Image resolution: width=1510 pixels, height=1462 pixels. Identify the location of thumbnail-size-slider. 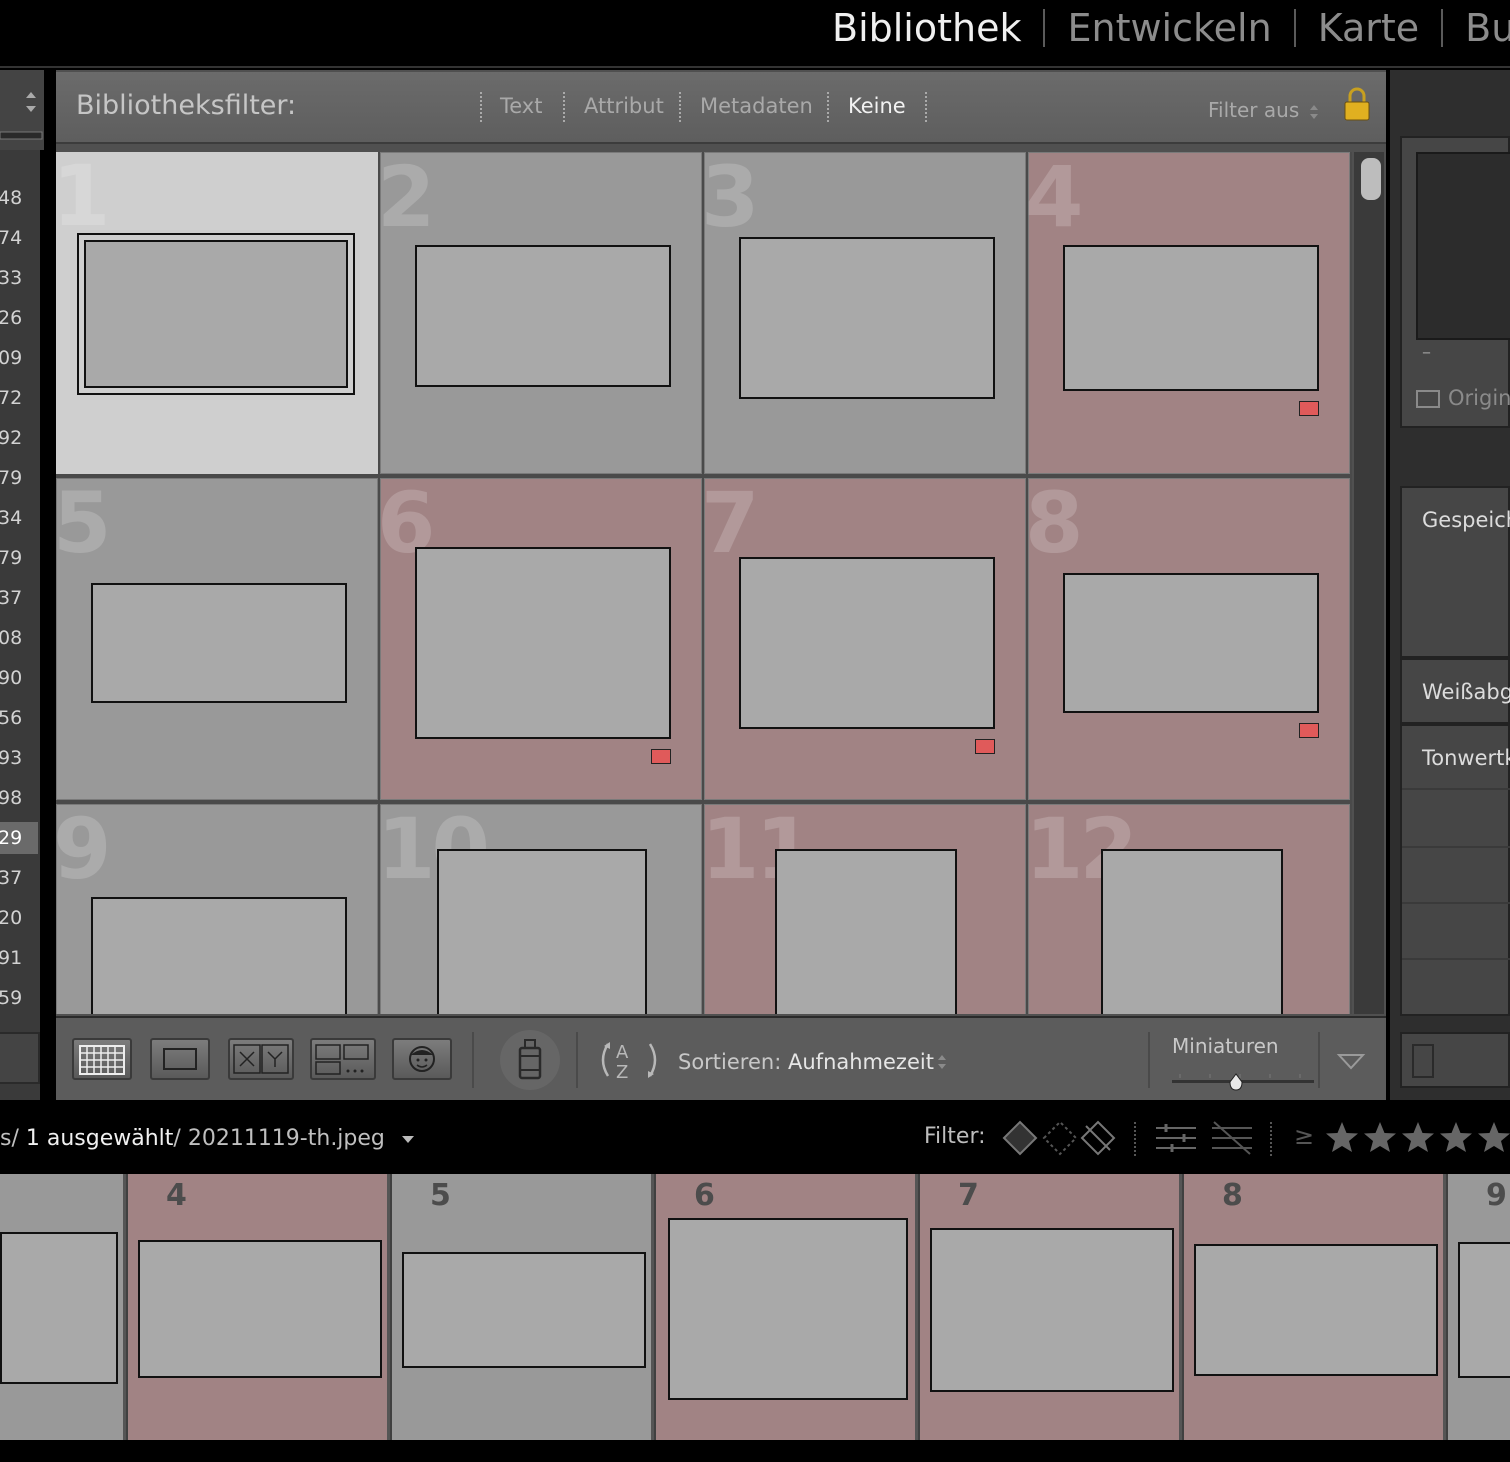
(1244, 1082).